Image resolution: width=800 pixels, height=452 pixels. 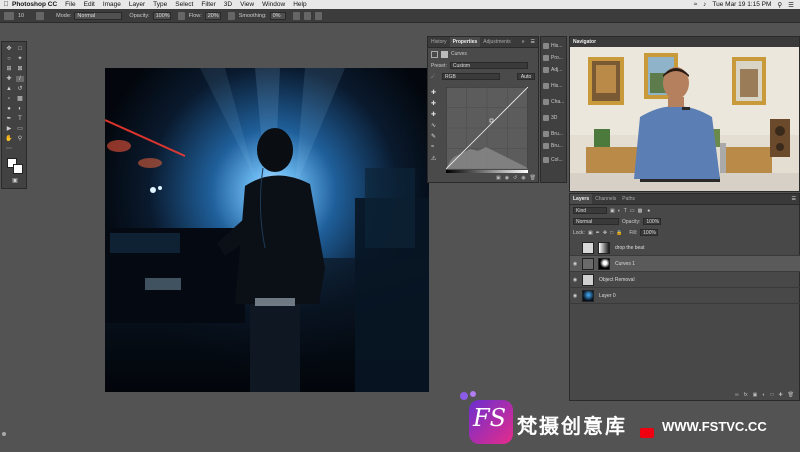 What do you see at coordinates (794, 199) in the screenshot?
I see `layers-menu-icon: ☰` at bounding box center [794, 199].